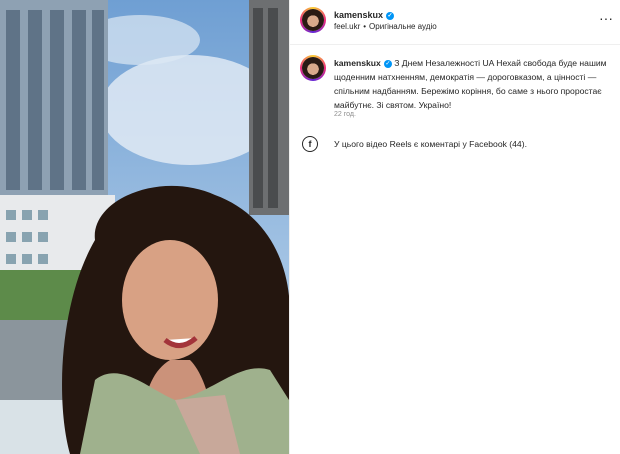 This screenshot has width=620, height=454. Describe the element at coordinates (310, 144) in the screenshot. I see `facebook-icon: f` at that location.